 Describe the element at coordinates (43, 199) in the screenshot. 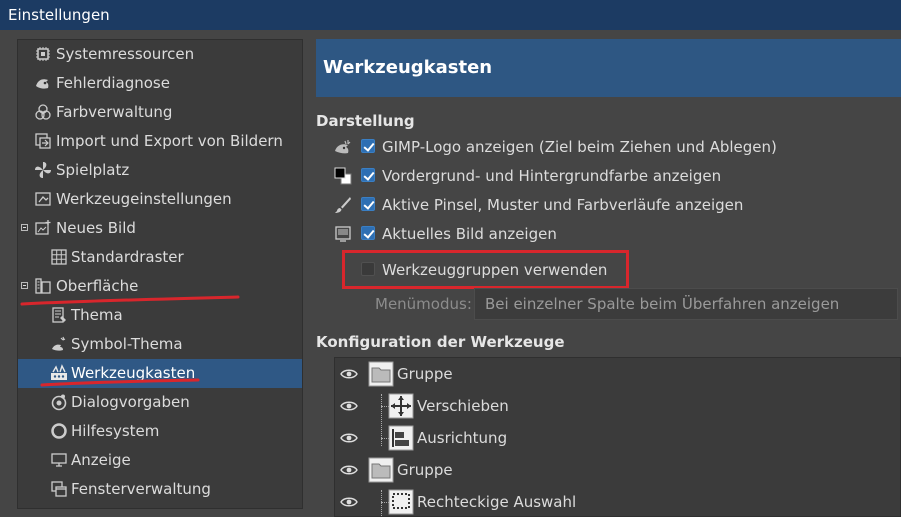

I see `tool-options-icon` at that location.